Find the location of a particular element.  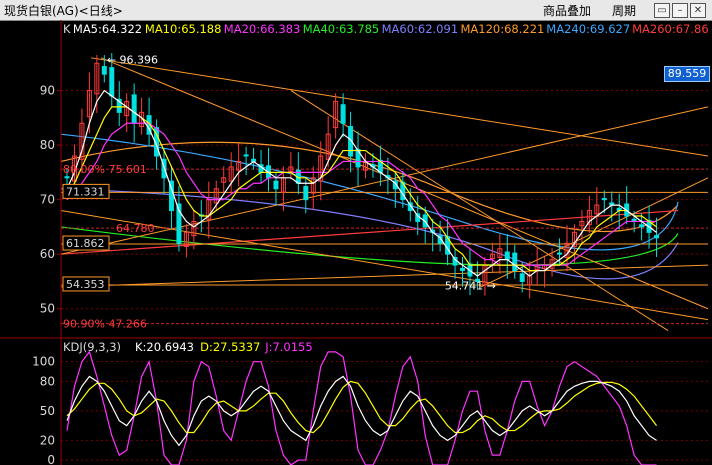

fib-label: 80.00% 75.601 is located at coordinates (105, 169).